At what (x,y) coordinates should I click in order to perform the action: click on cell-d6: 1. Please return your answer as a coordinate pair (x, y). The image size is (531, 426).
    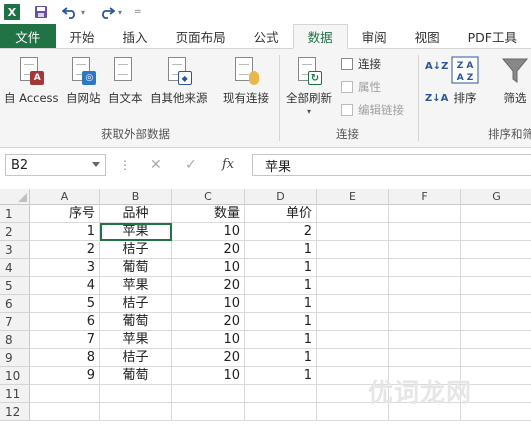
    Looking at the image, I should click on (281, 304).